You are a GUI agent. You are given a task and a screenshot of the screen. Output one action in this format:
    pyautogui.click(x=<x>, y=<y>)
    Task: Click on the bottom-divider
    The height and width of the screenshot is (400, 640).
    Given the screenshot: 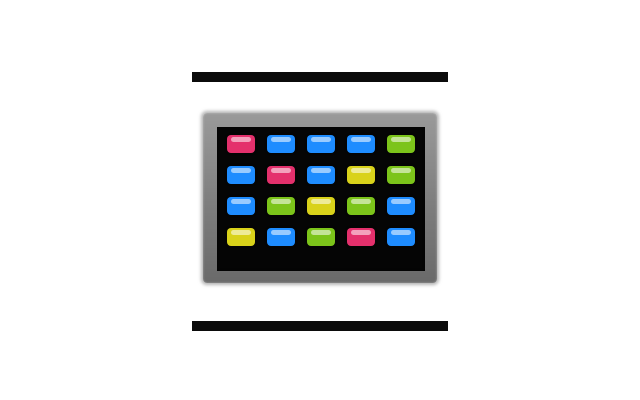 What is the action you would take?
    pyautogui.click(x=320, y=326)
    